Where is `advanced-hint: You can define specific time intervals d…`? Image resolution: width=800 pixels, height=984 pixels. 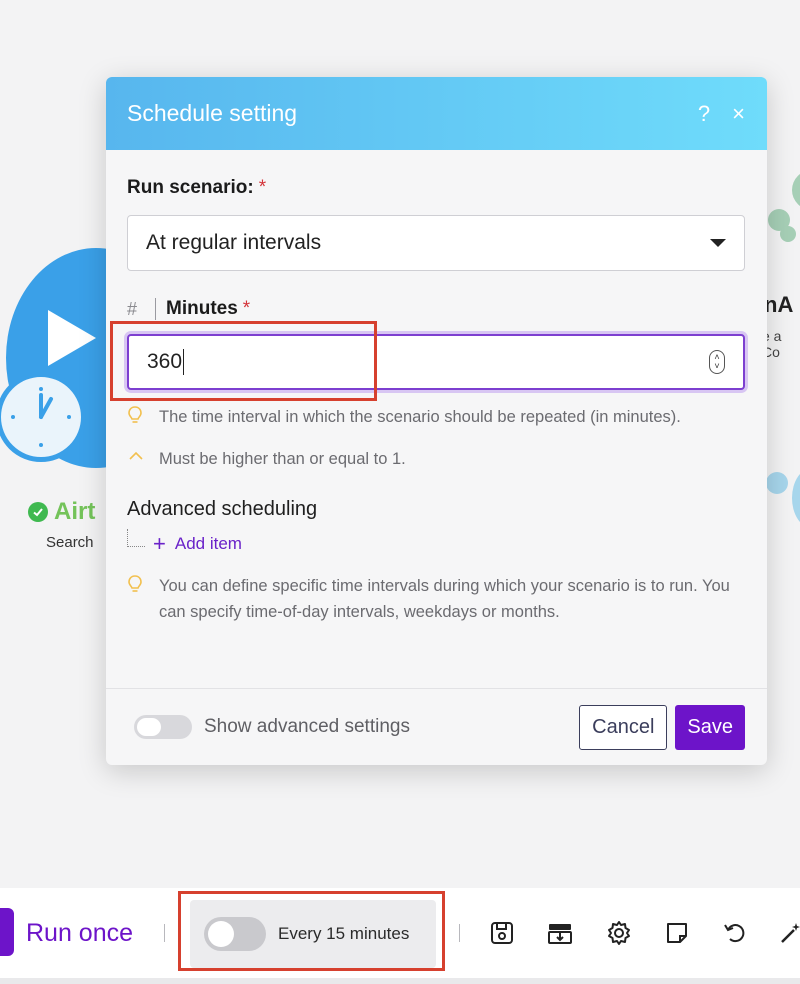
advanced-hint: You can define specific time intervals d… is located at coordinates (436, 599).